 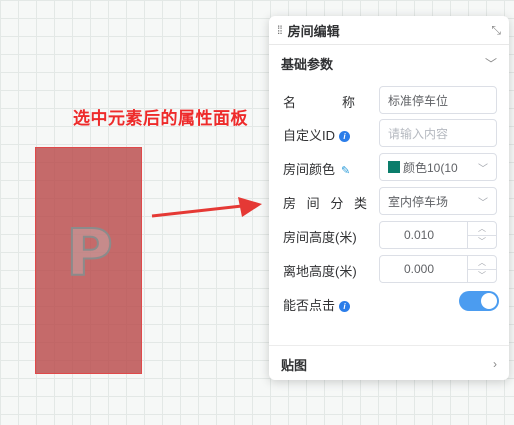 I want to click on room-height-row: 房间高度(米) 0.010 ︿ ﹀, so click(x=389, y=235).